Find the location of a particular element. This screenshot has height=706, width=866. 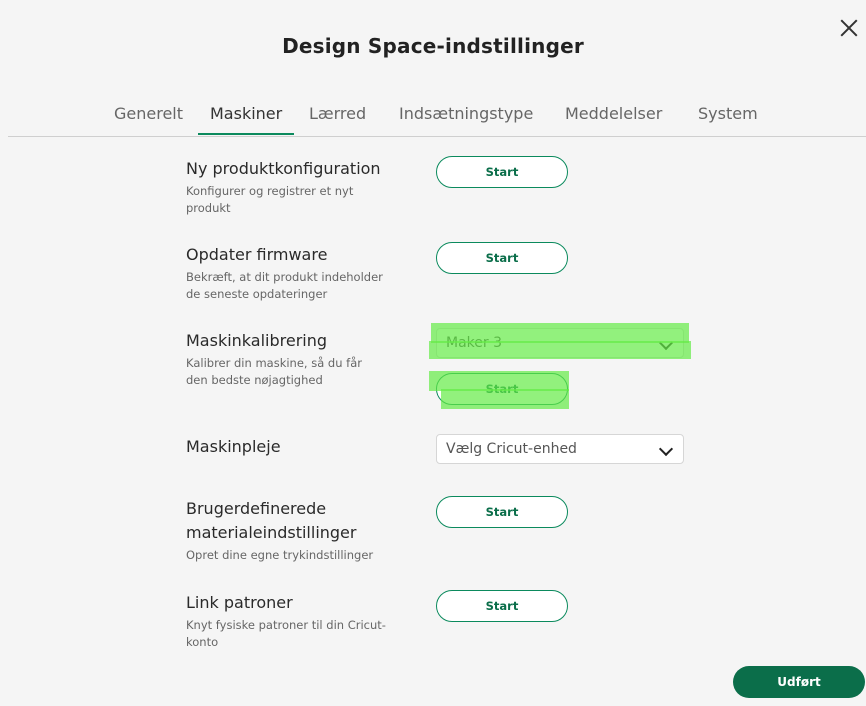

select-placeholder: Vælg Cricut-enhed is located at coordinates (511, 449).